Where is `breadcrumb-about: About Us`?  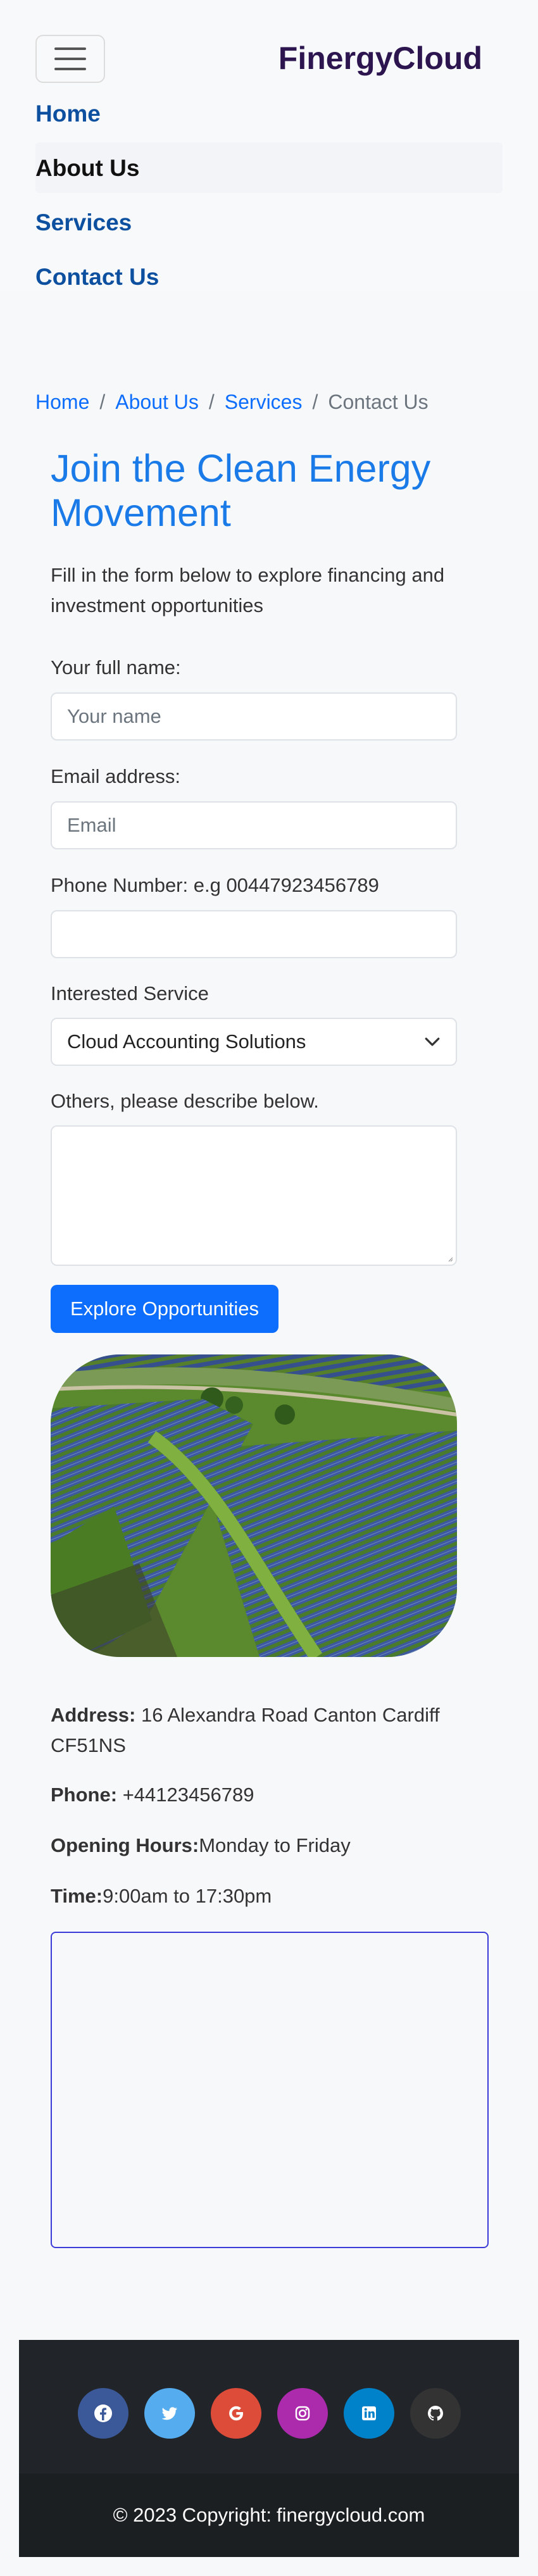 breadcrumb-about: About Us is located at coordinates (157, 402).